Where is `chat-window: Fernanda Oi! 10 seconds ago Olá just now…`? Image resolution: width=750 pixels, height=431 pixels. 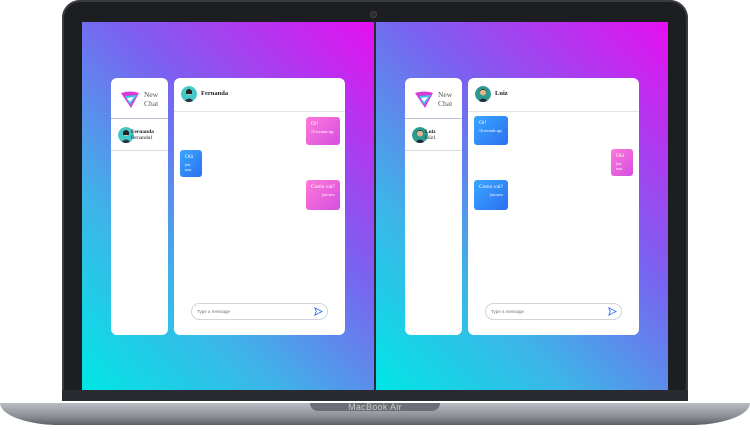
chat-window: Fernanda Oi! 10 seconds ago Olá just now… is located at coordinates (259, 206).